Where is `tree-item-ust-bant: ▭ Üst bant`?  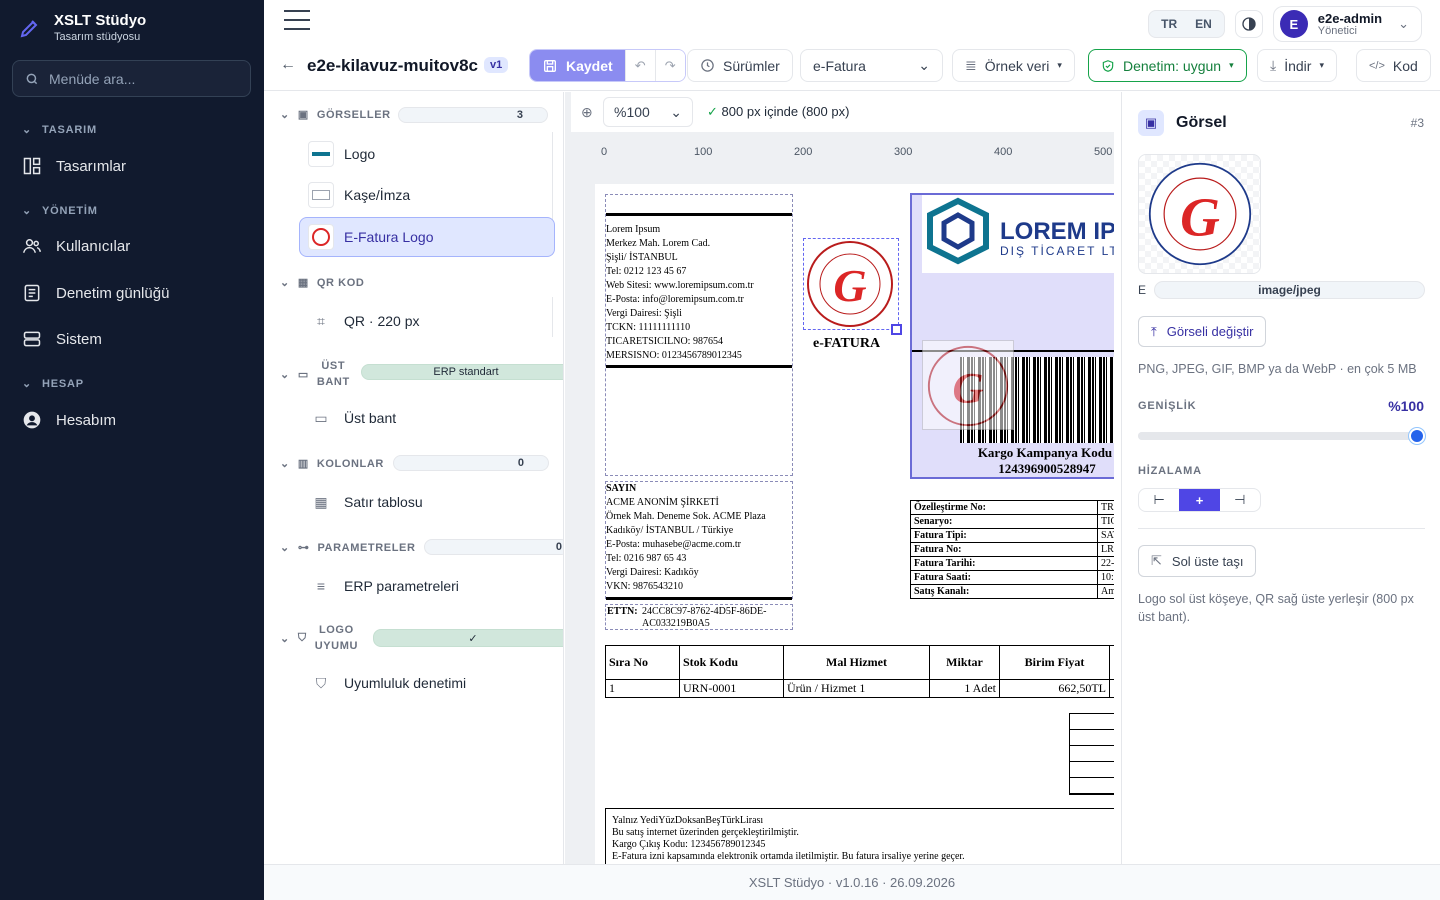
tree-item-ust-bant: ▭ Üst bant is located at coordinates (427, 418).